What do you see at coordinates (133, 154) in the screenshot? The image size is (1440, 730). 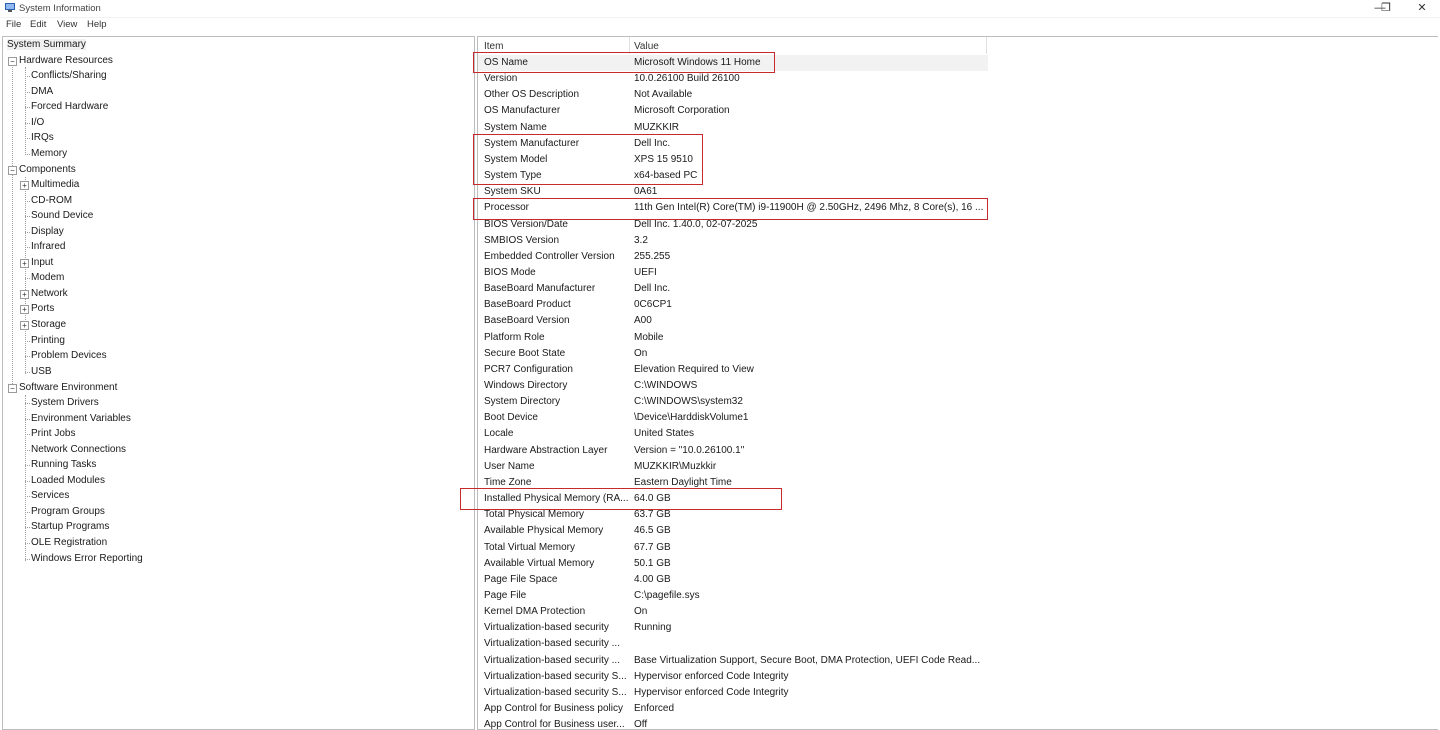 I see `tree-item-memory: Memory` at bounding box center [133, 154].